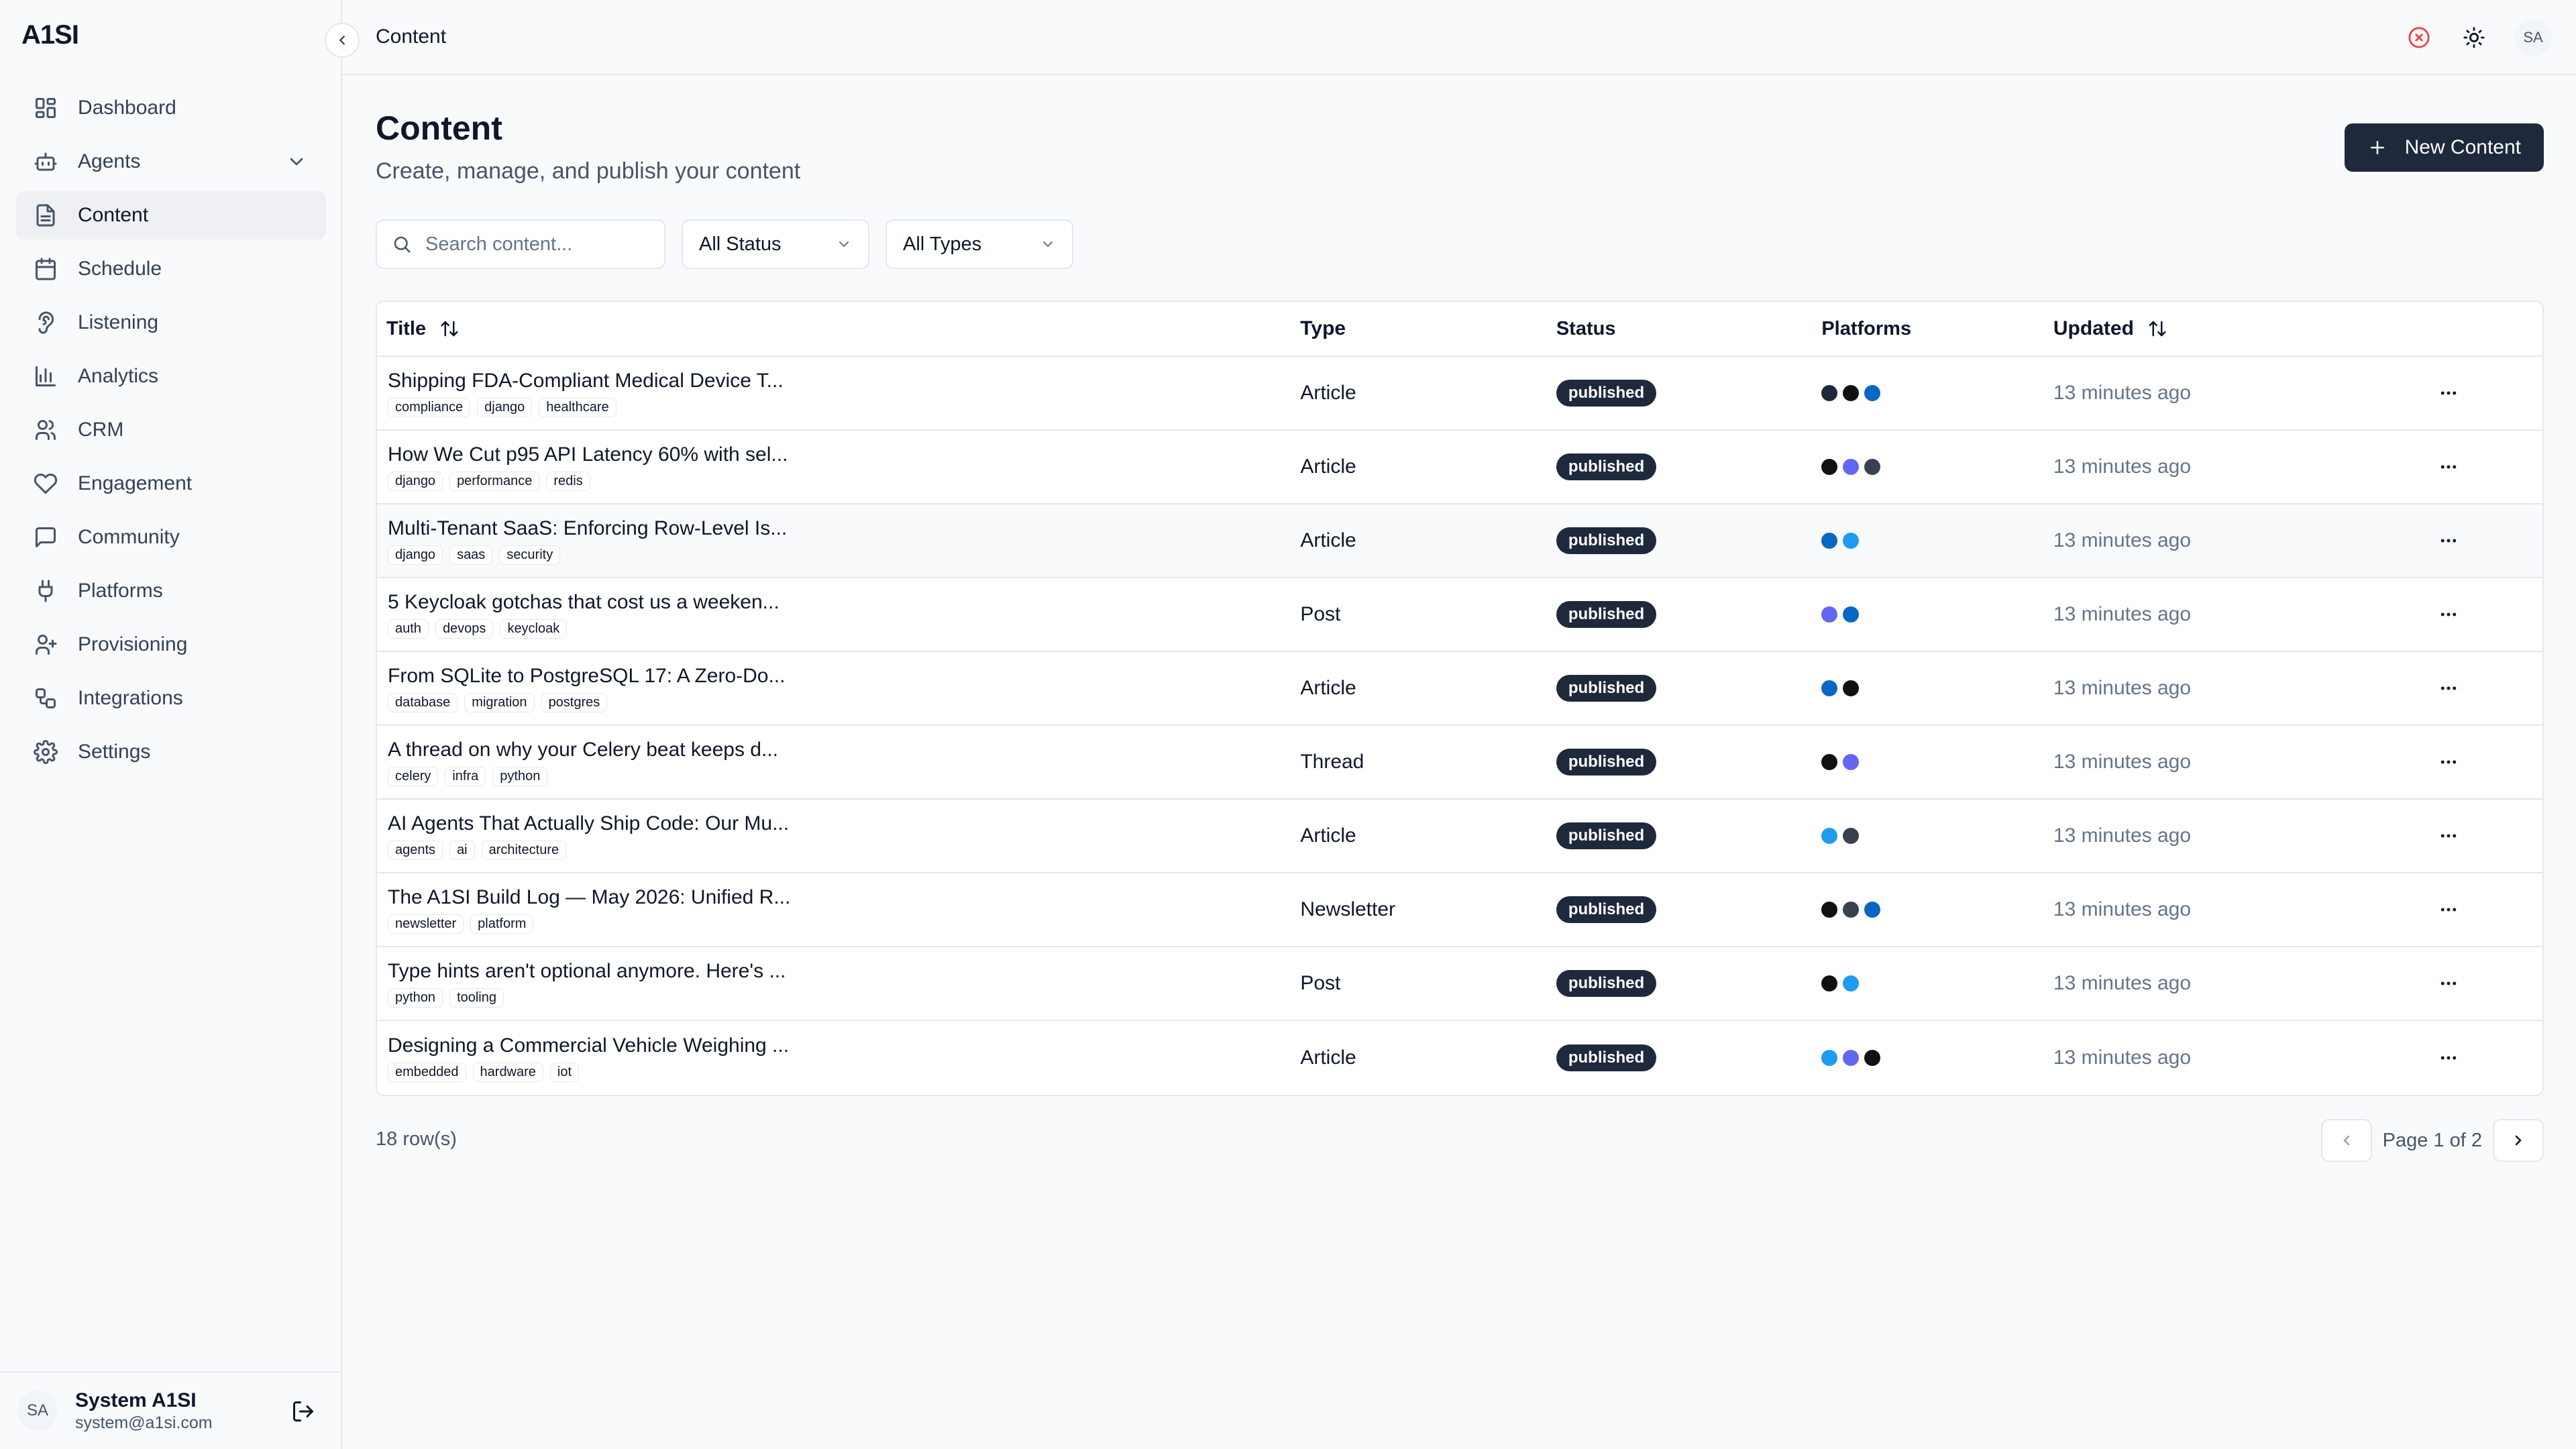 The height and width of the screenshot is (1449, 2576). What do you see at coordinates (2444, 147) in the screenshot?
I see `new-content-button: New Content` at bounding box center [2444, 147].